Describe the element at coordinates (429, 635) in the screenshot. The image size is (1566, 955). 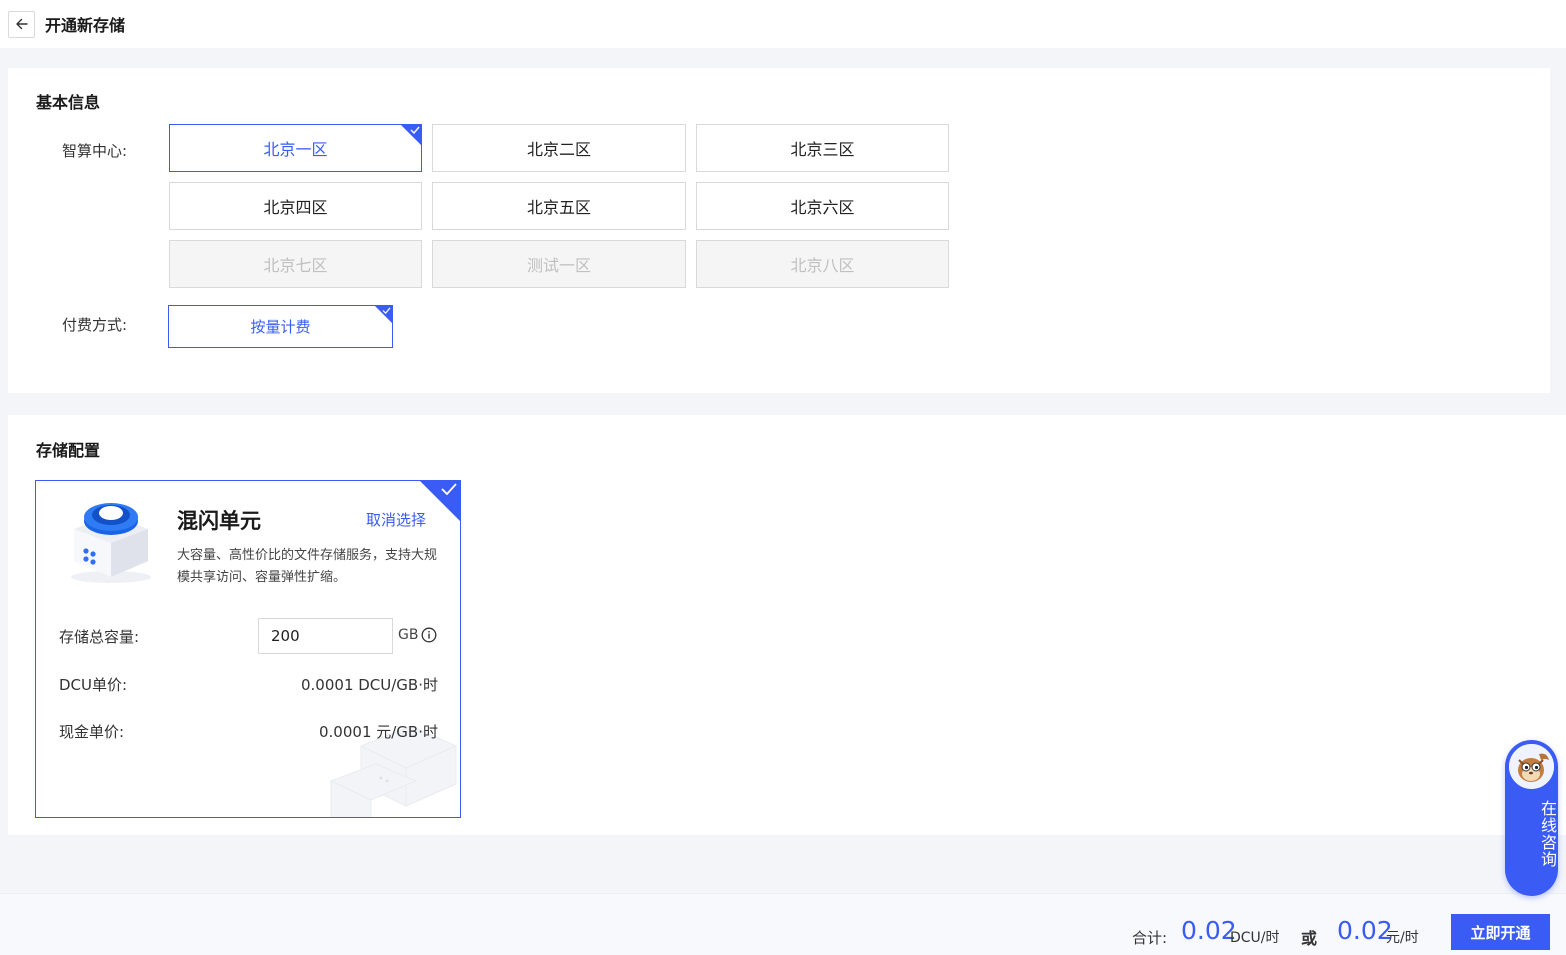
I see `info-icon` at that location.